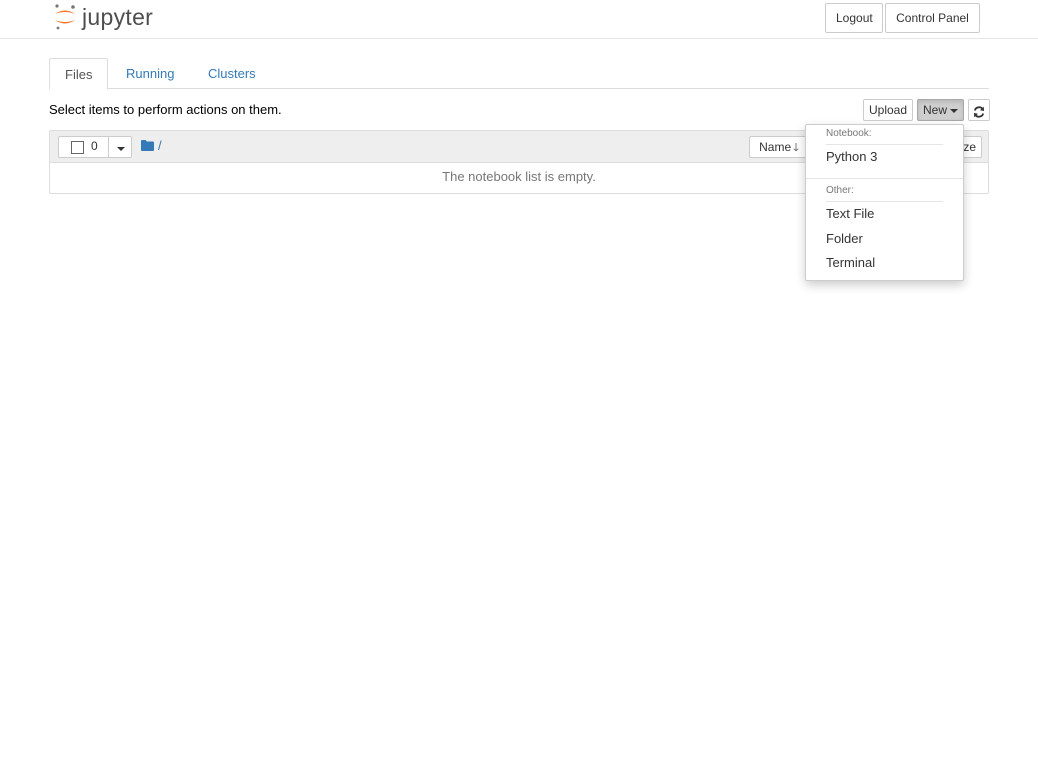 Image resolution: width=1038 pixels, height=765 pixels. I want to click on header: jupyter Logout Control Panel, so click(519, 19).